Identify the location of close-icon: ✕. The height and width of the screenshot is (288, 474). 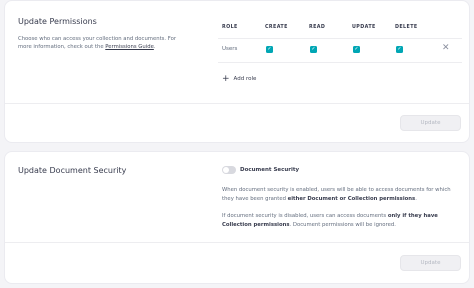
(446, 48).